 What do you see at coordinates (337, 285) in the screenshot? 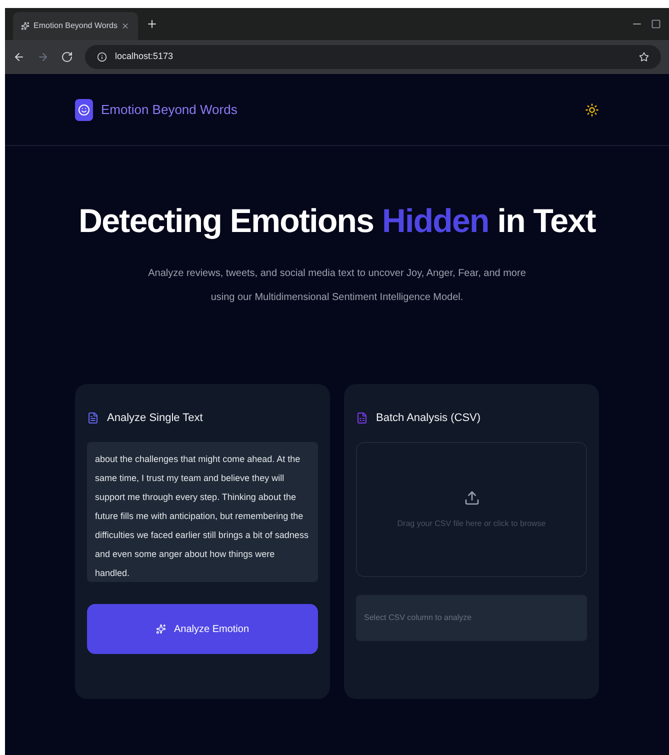
I see `hero-subtitle: Analyze reviews, tweets, and social media text to uncover Joy, Anger, Fear, and more using our Multidimensional Sentiment Intelligence Model.` at bounding box center [337, 285].